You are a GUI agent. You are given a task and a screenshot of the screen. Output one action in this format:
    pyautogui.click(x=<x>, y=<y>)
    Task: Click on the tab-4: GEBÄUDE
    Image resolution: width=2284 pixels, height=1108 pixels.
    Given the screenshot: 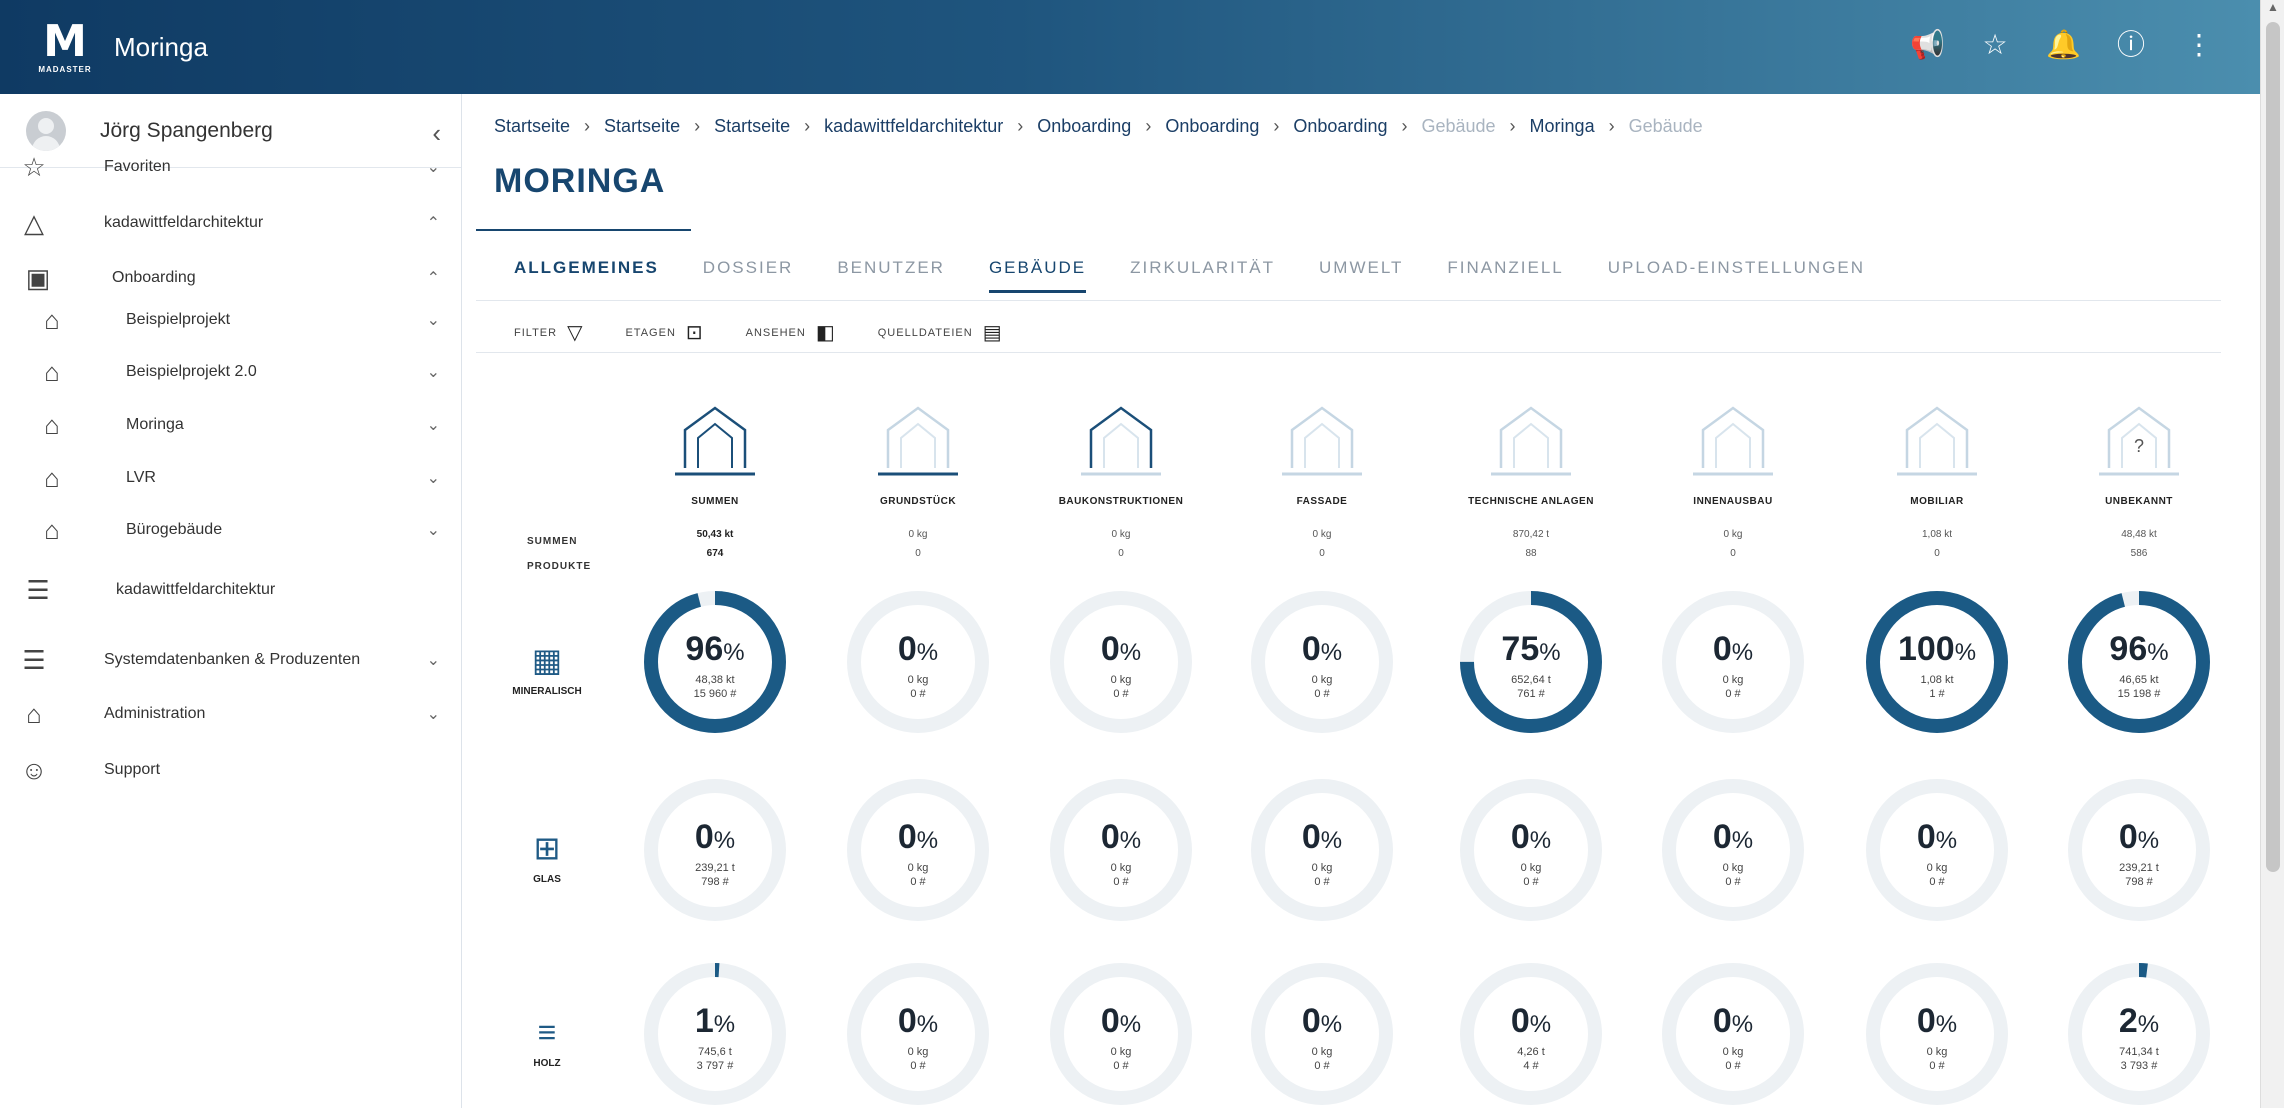 What is the action you would take?
    pyautogui.click(x=1037, y=275)
    